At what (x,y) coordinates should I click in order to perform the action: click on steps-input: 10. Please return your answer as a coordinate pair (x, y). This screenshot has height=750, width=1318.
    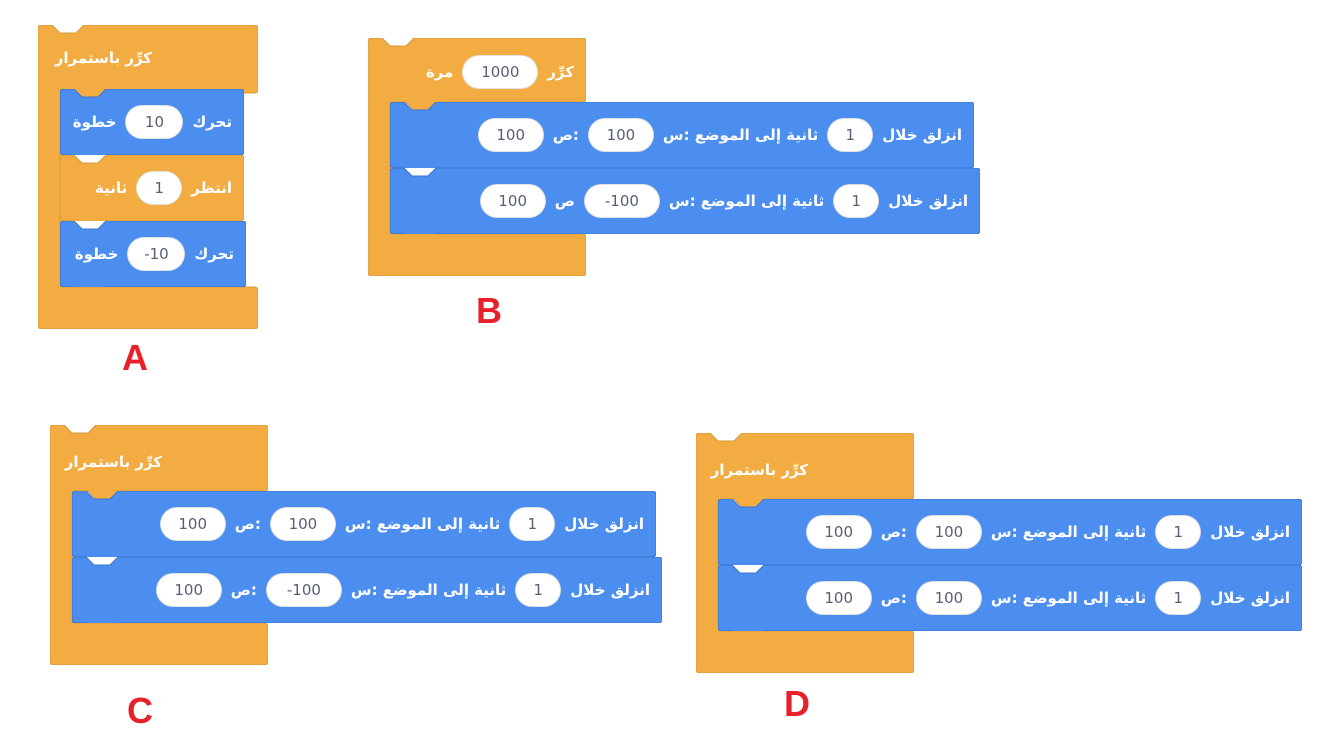
    Looking at the image, I should click on (154, 122).